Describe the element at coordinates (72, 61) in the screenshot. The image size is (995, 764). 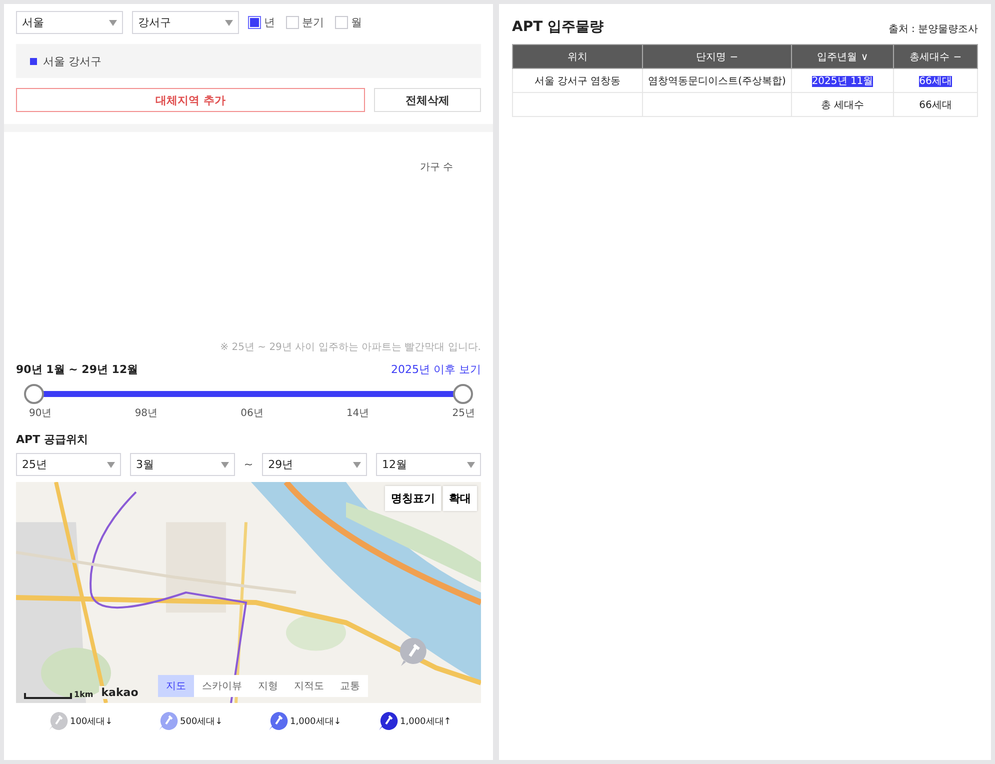
I see `region-label: 서울 강서구` at that location.